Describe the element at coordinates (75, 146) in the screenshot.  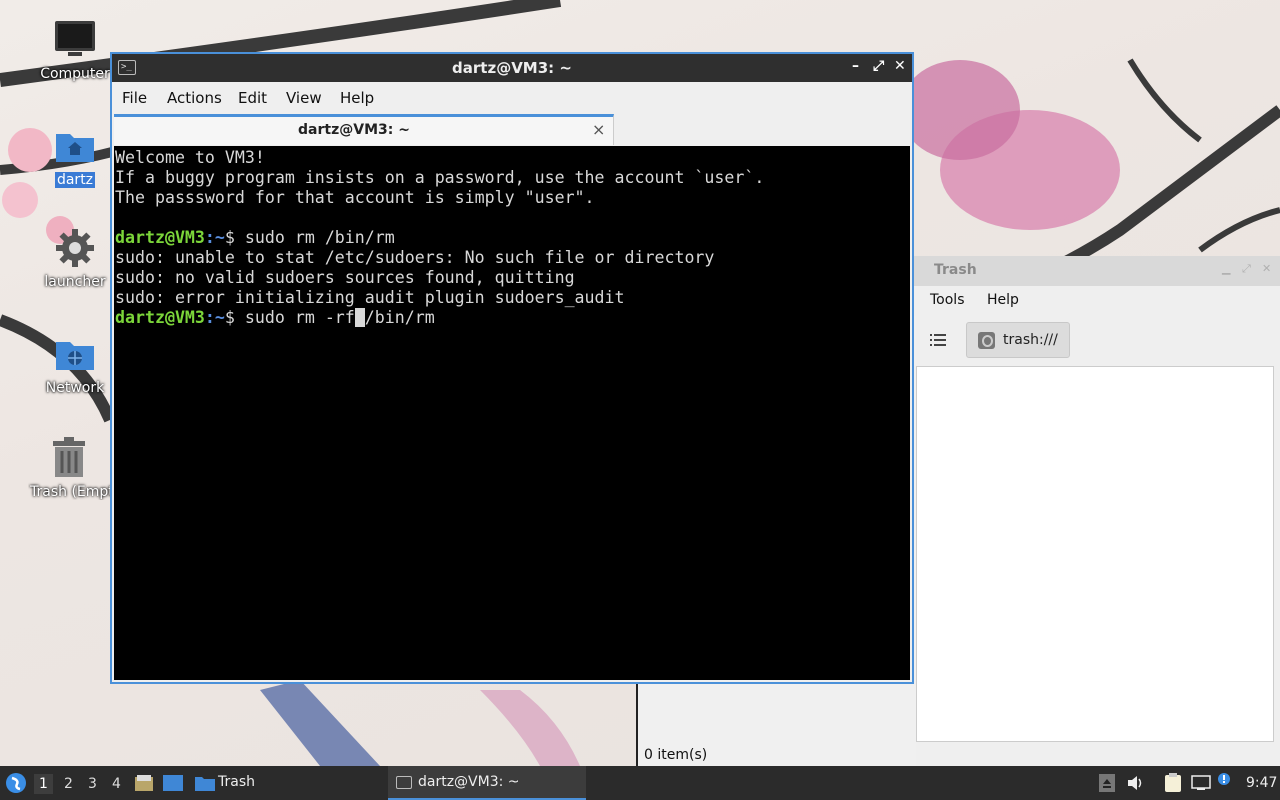
I see `home-folder-icon` at that location.